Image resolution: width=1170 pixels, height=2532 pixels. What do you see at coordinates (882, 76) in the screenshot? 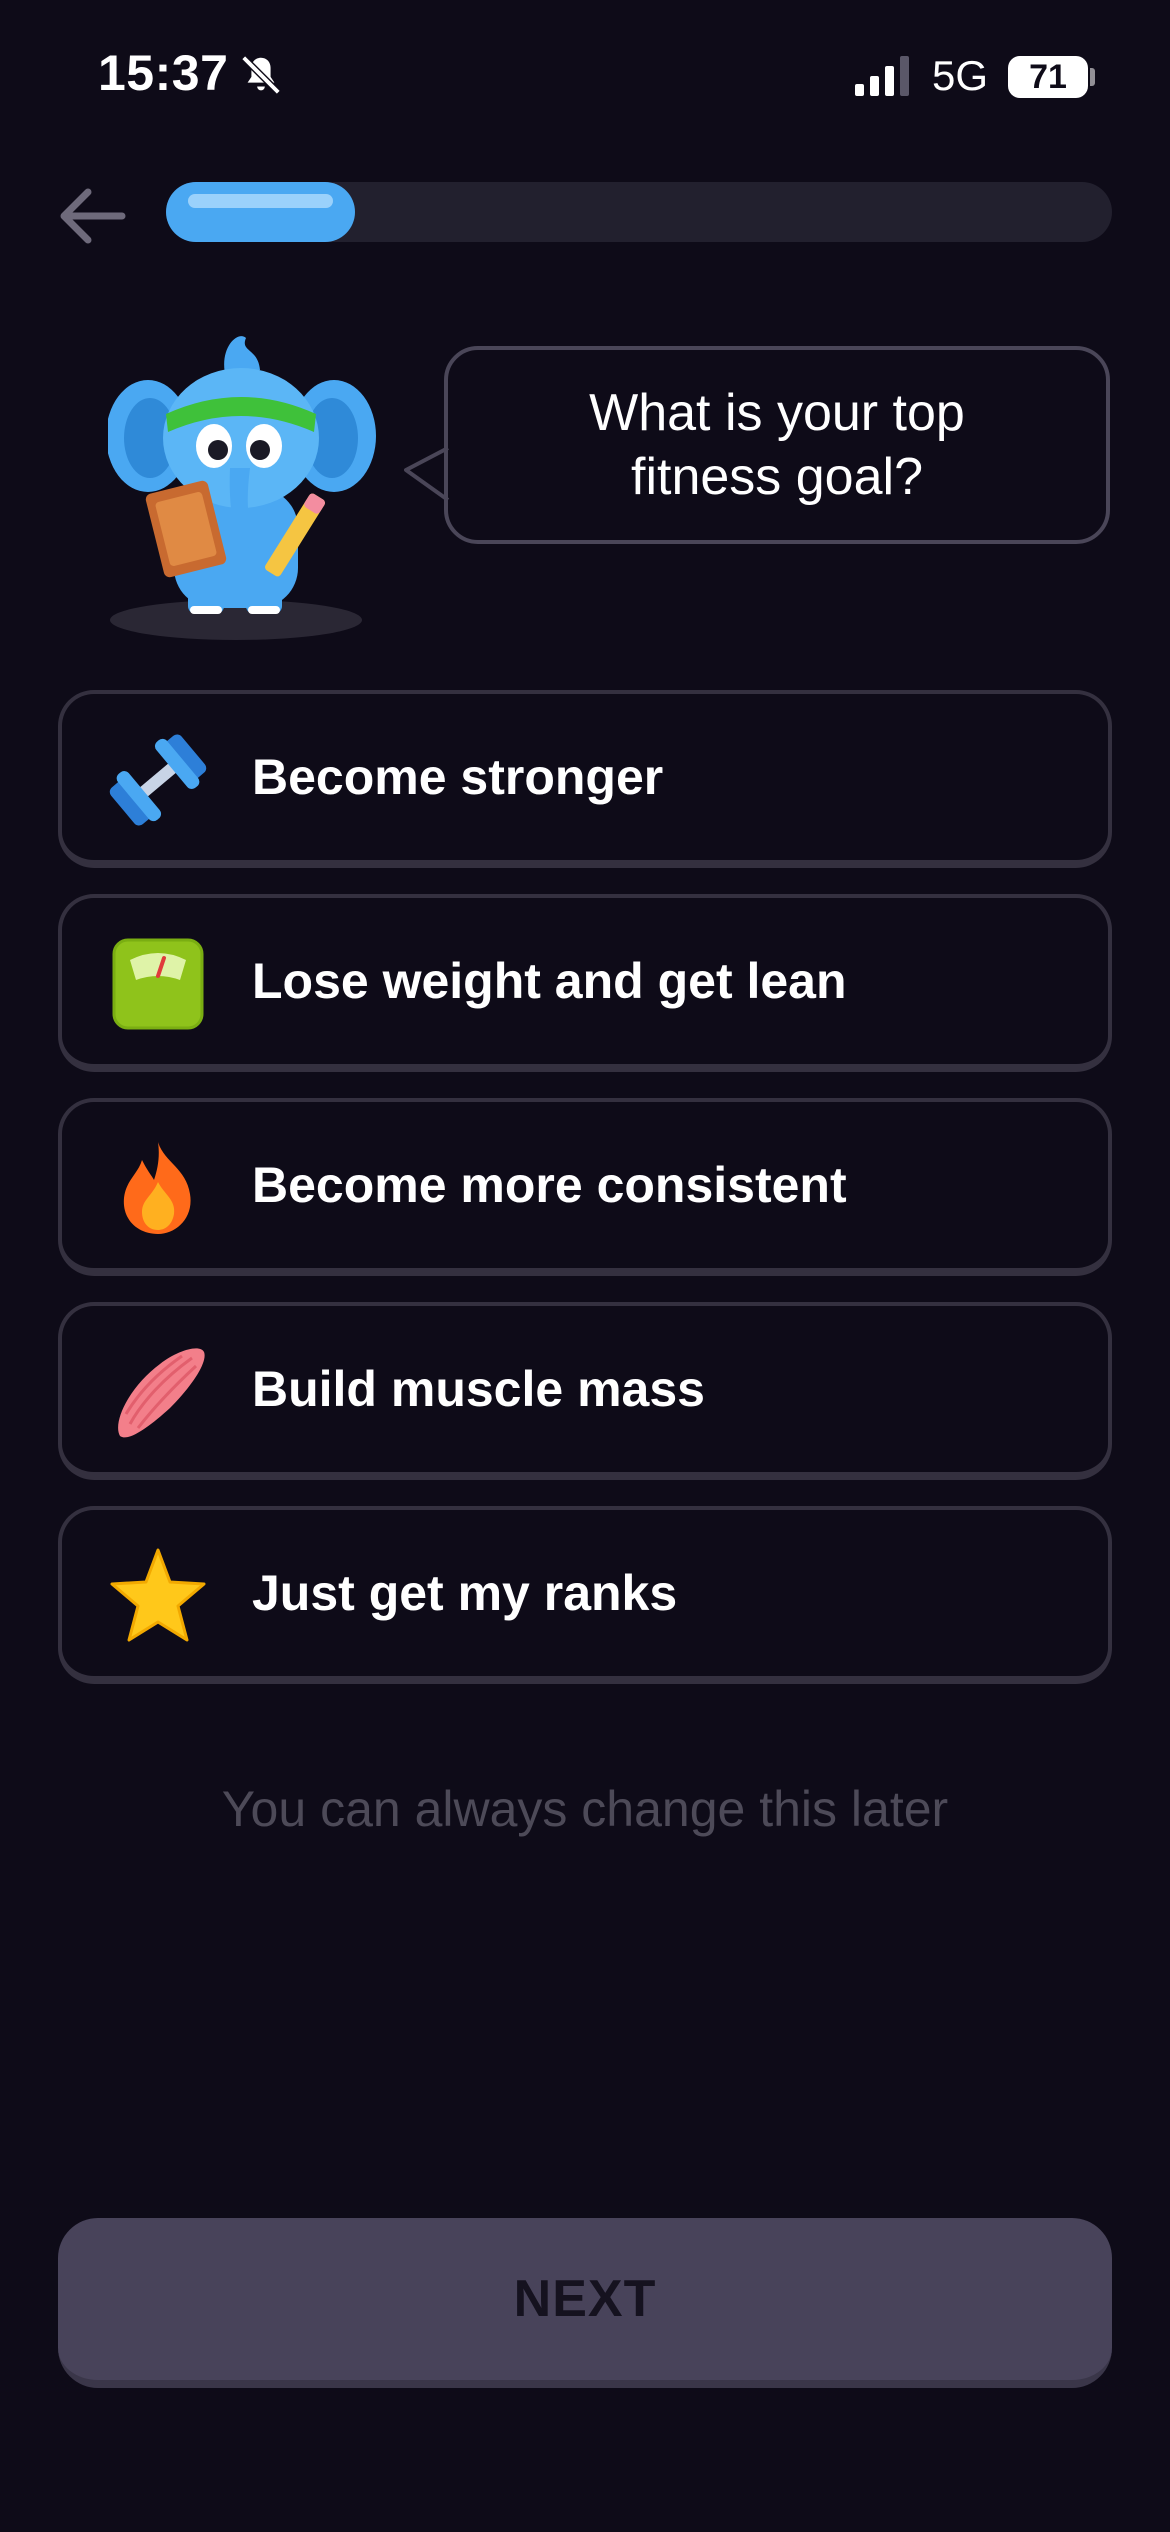
I see `cellular-signal-icon` at bounding box center [882, 76].